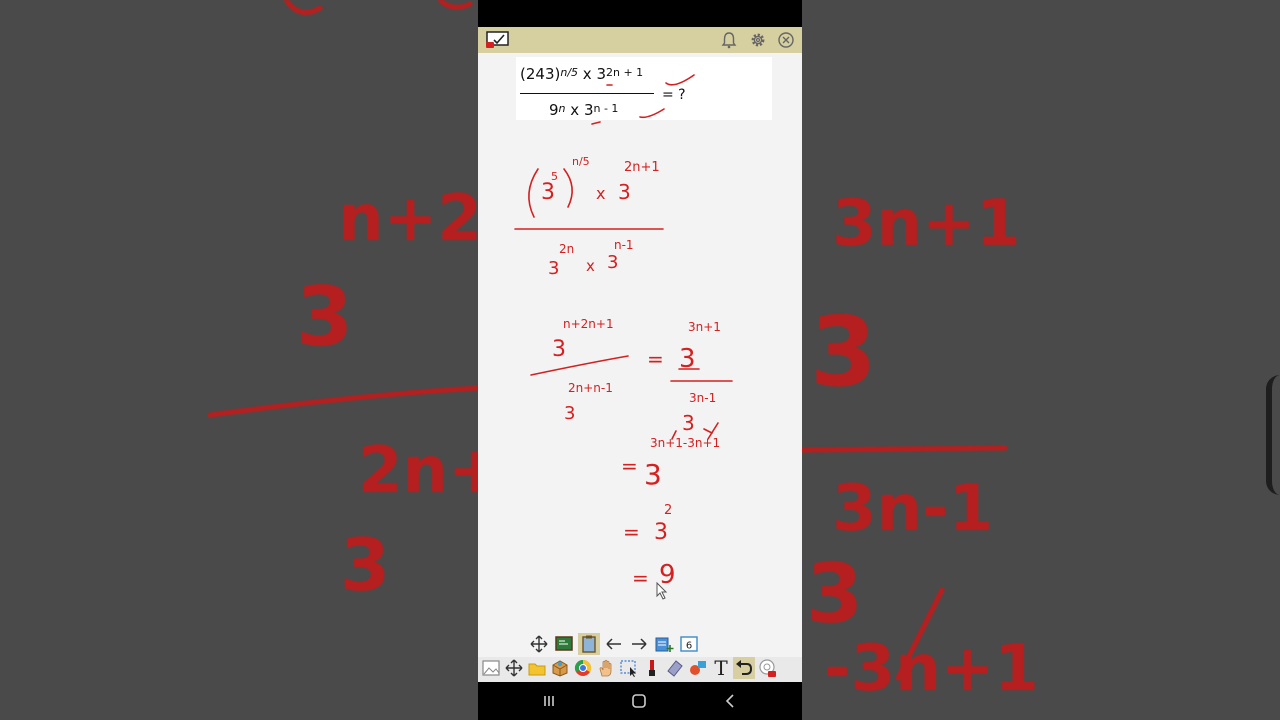  Describe the element at coordinates (767, 668) in the screenshot. I see `record-icon` at that location.